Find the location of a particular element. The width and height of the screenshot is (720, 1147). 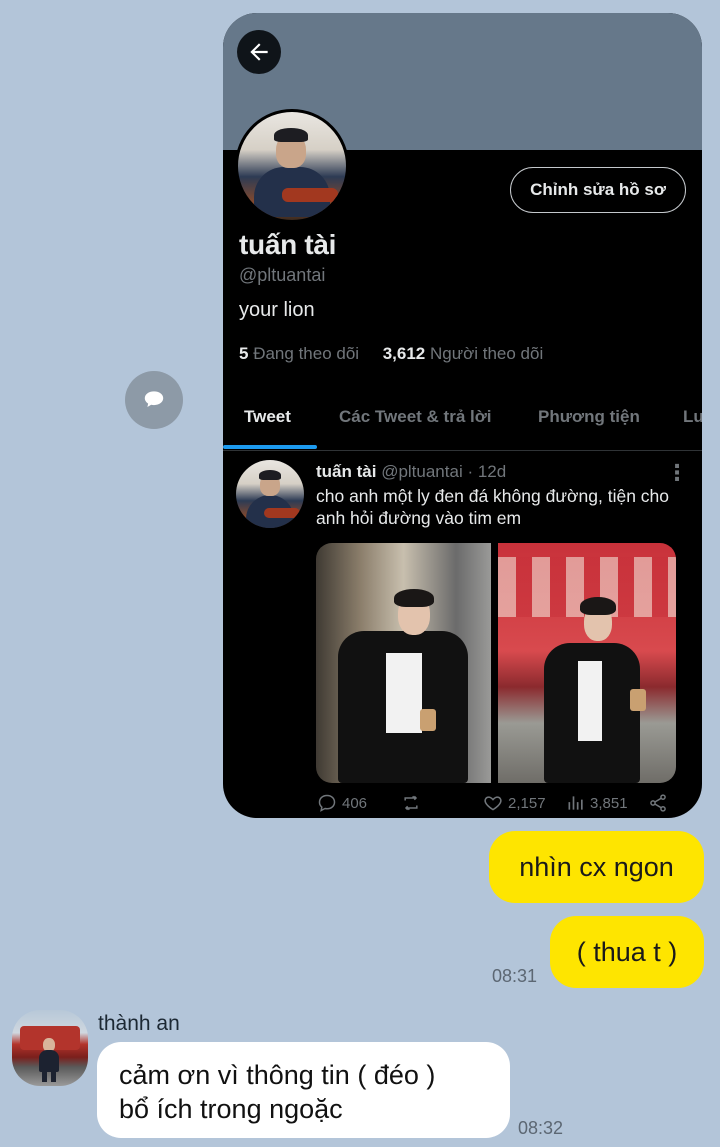

tab-tweet: Tweet is located at coordinates (267, 416).